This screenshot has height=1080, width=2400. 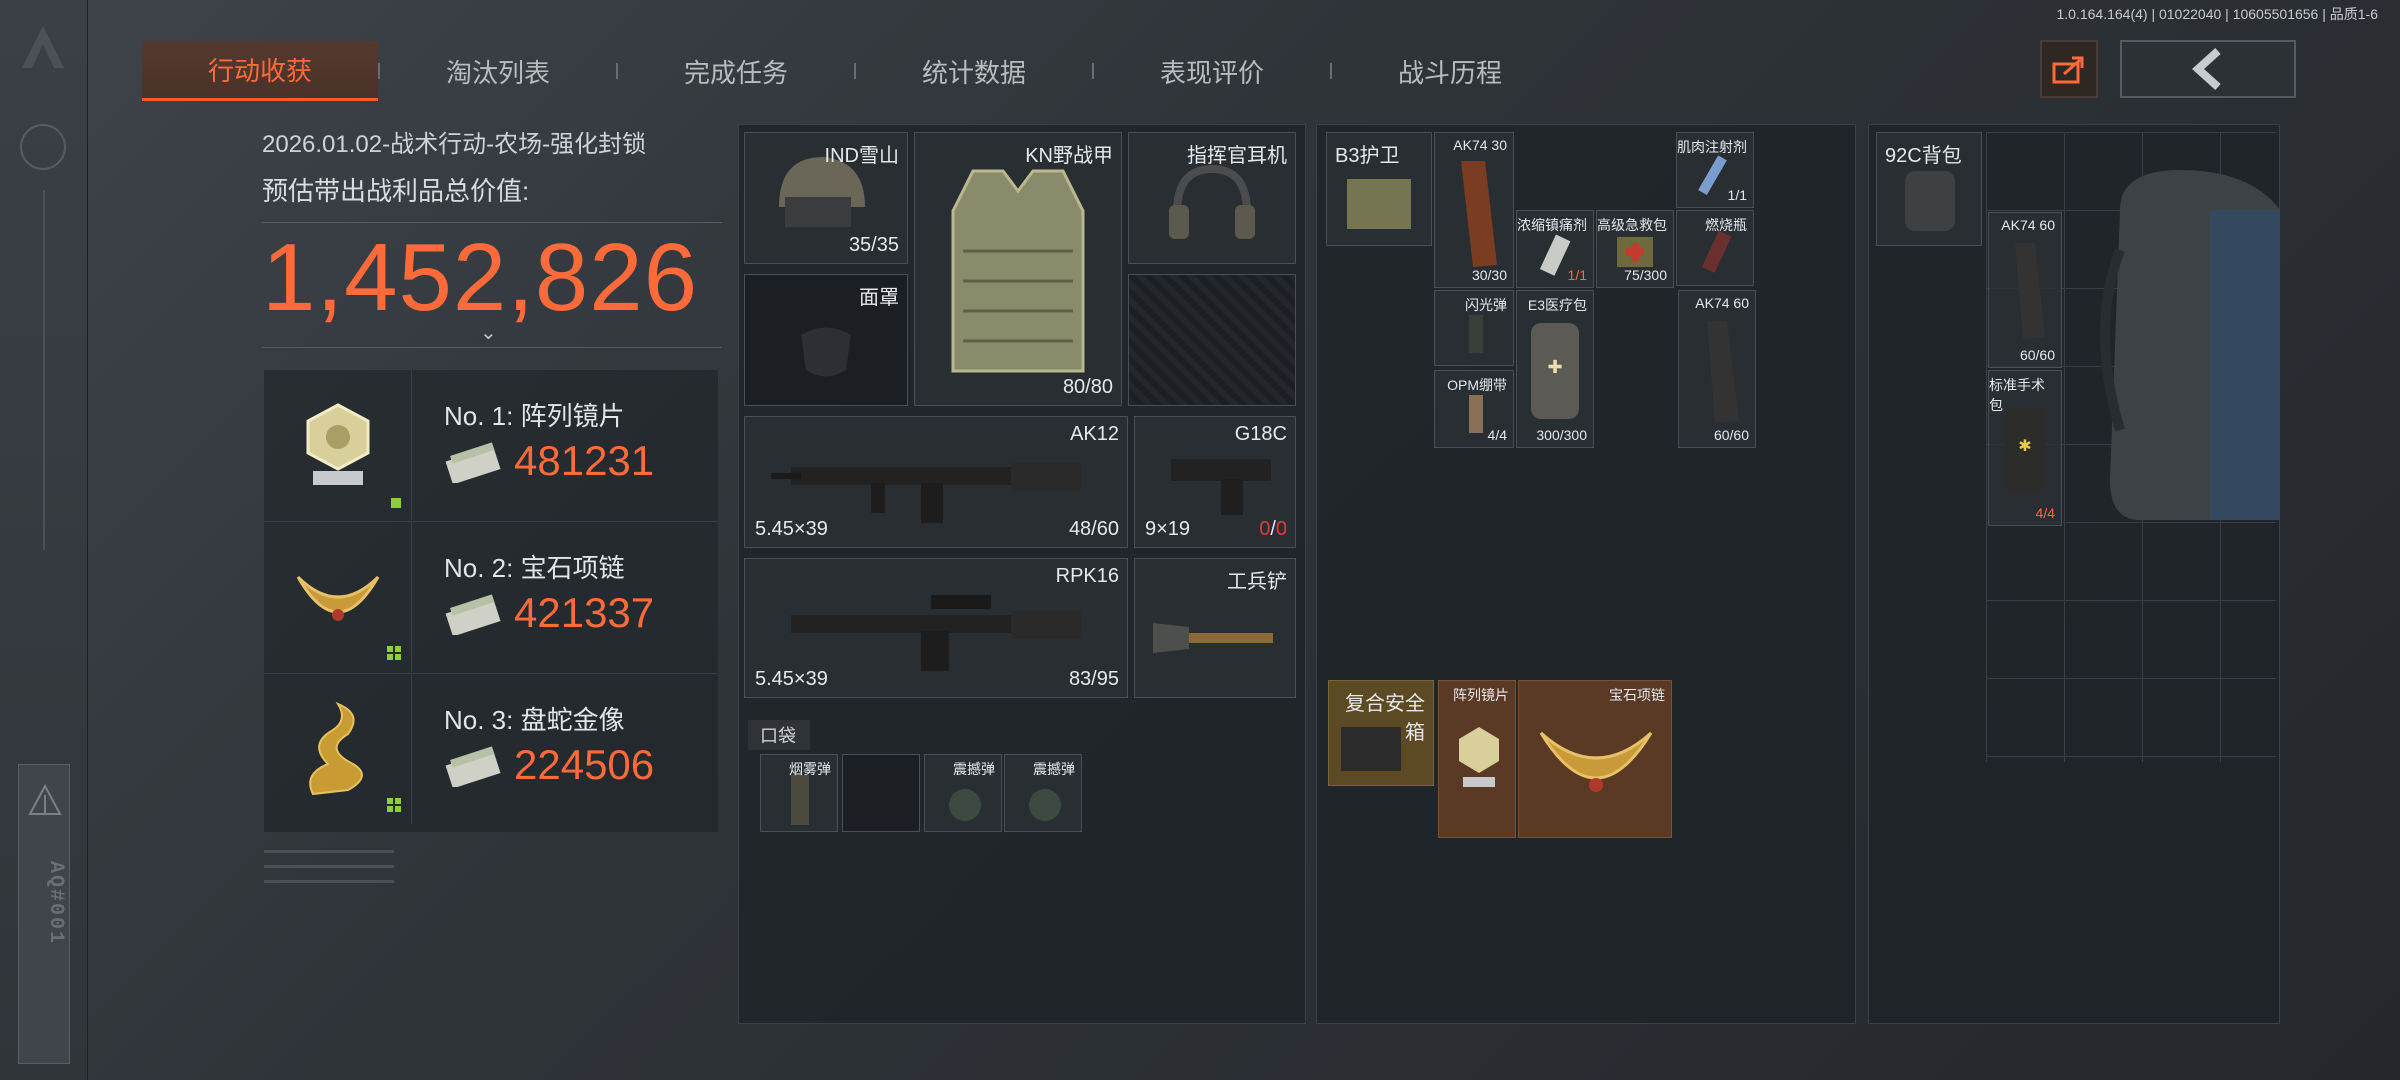 I want to click on rig-item: ✚ E3医疗包 300/300, so click(x=1555, y=369).